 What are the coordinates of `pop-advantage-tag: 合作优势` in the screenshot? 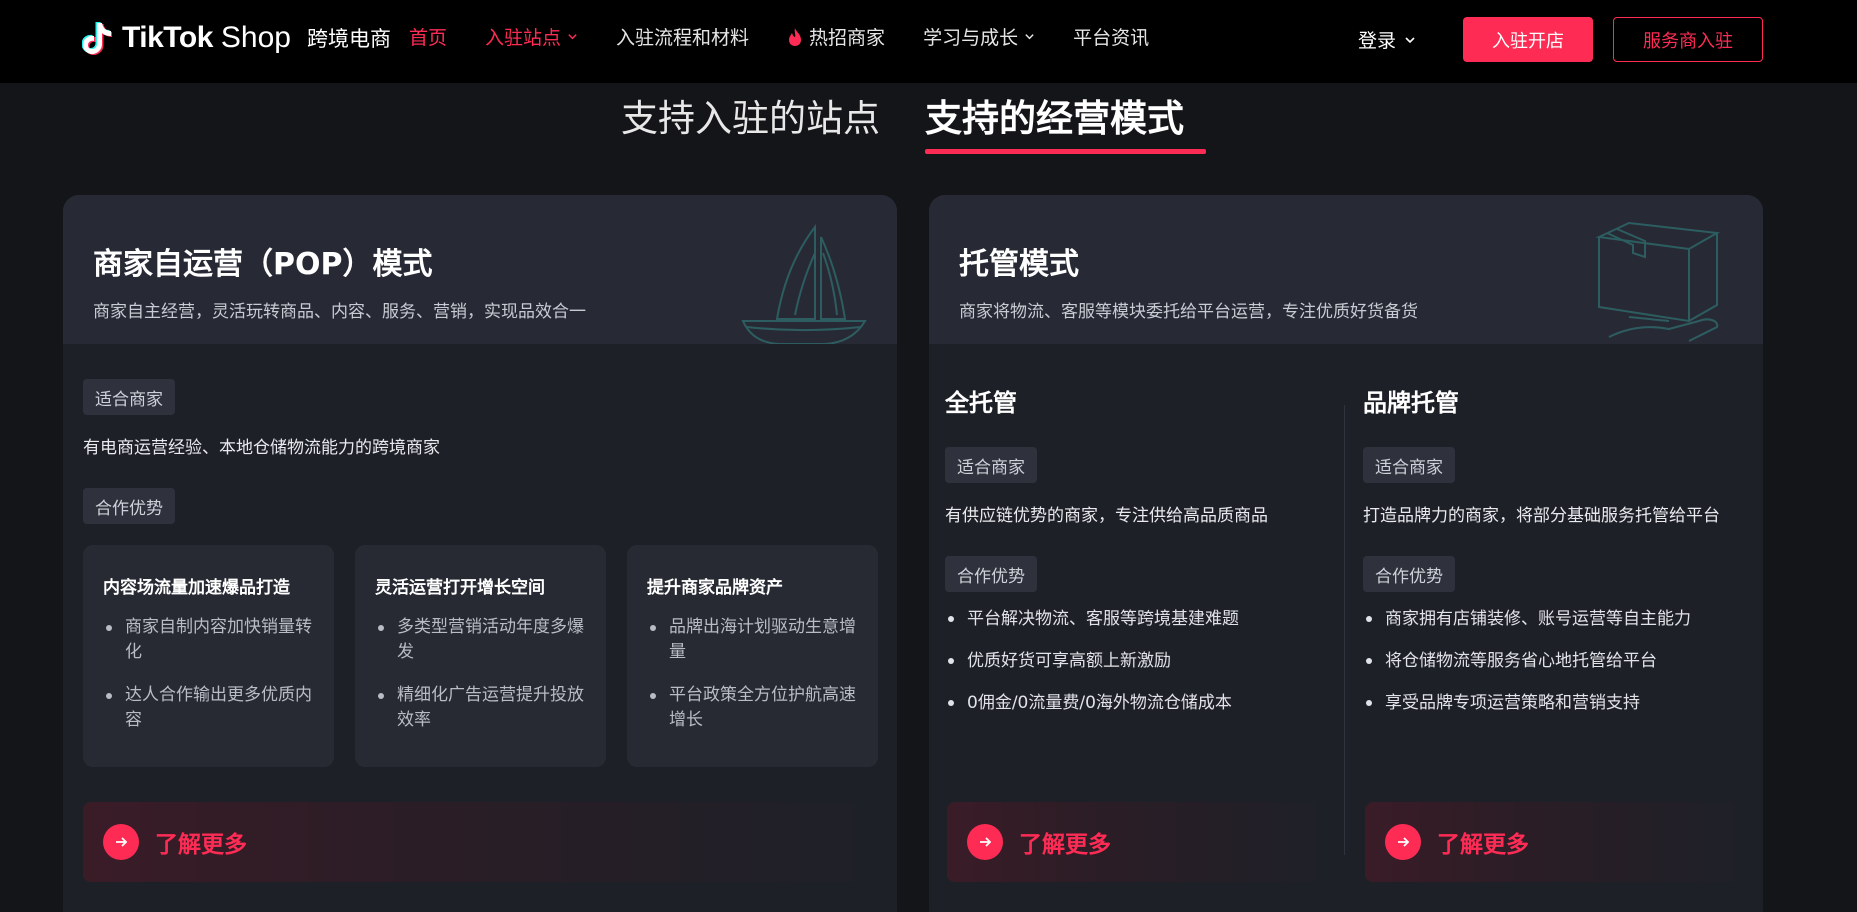 It's located at (129, 506).